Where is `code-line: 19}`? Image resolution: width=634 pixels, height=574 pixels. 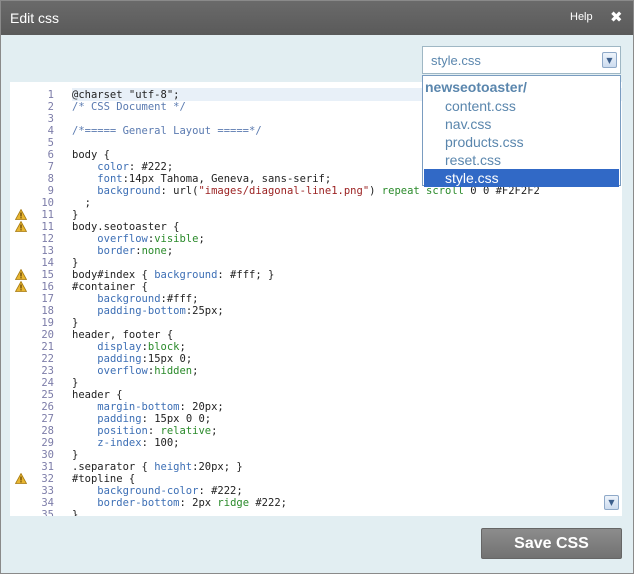
code-line: 19} is located at coordinates (316, 323).